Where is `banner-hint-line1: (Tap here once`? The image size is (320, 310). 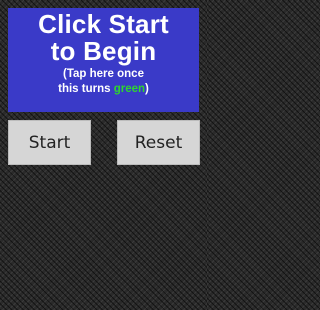 banner-hint-line1: (Tap here once is located at coordinates (103, 74).